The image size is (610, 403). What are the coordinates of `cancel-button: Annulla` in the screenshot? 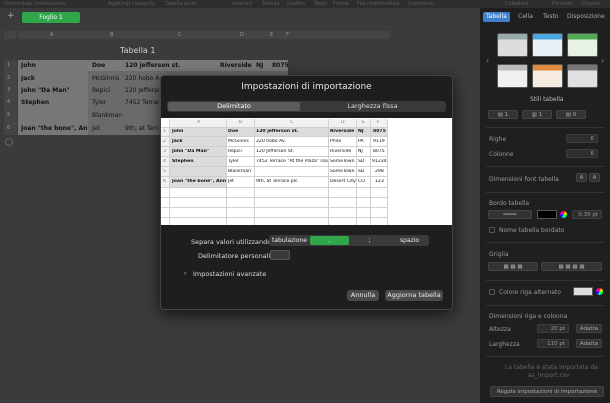 It's located at (363, 295).